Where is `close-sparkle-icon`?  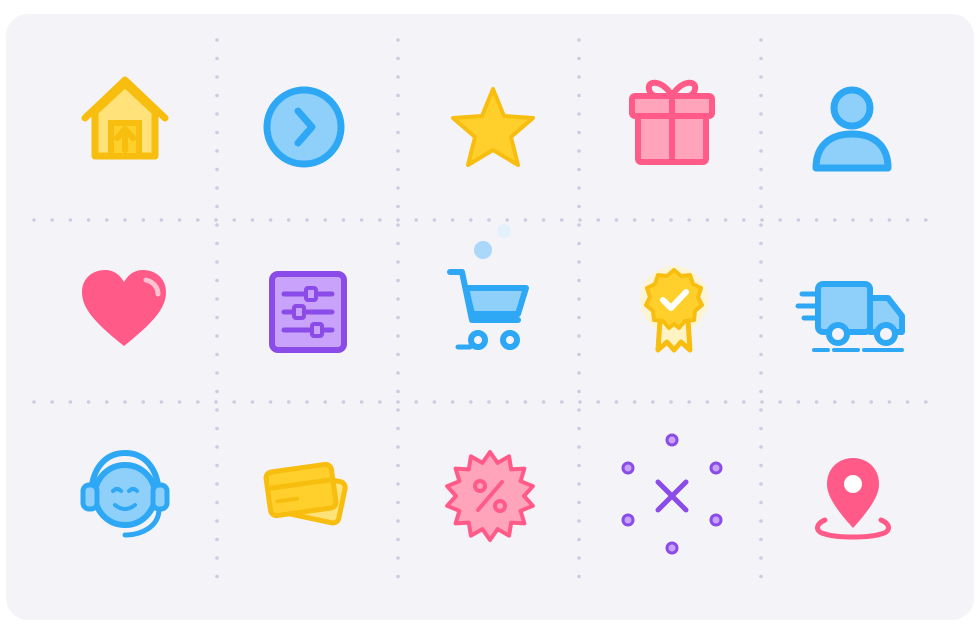
close-sparkle-icon is located at coordinates (672, 494).